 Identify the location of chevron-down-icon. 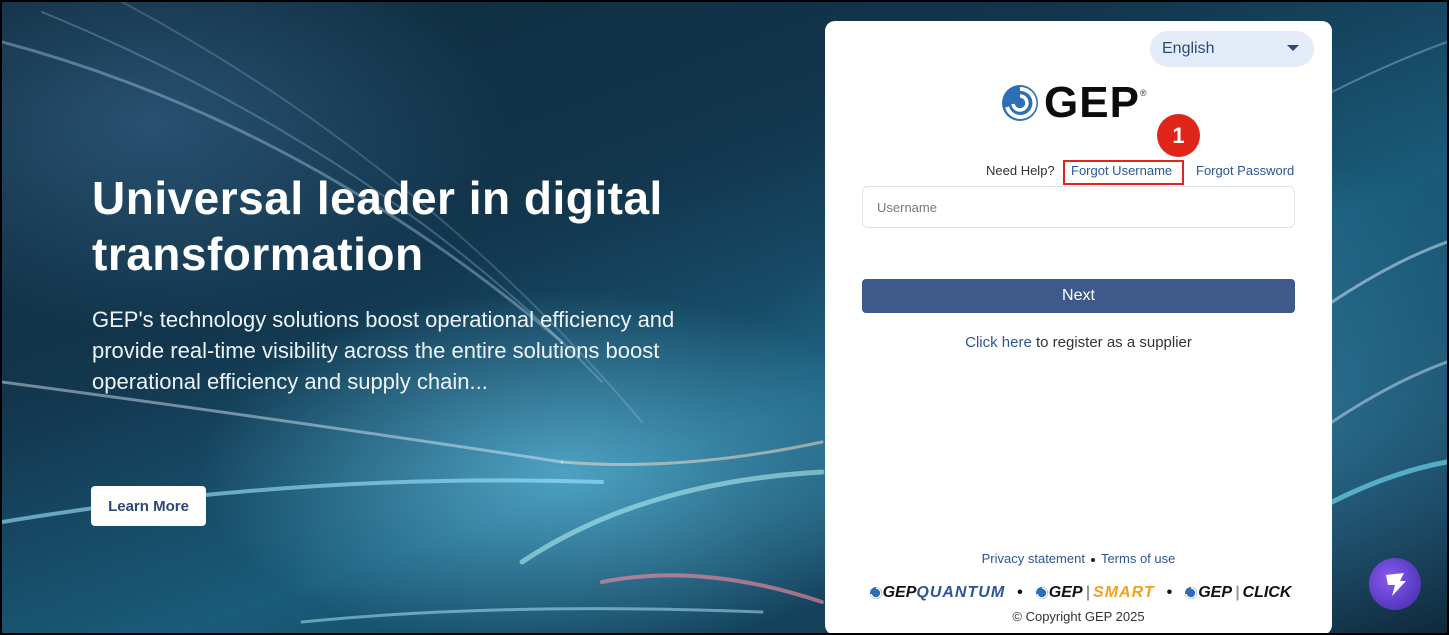
(1293, 48).